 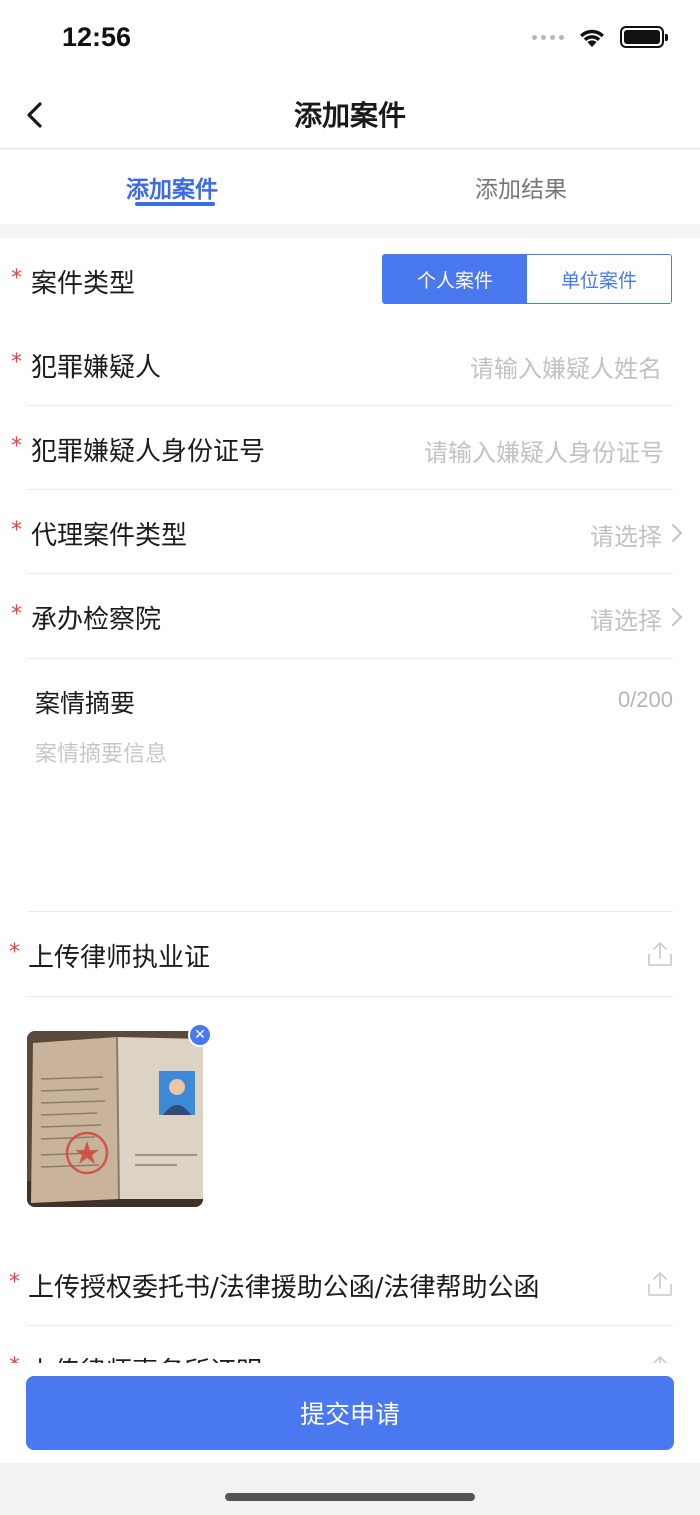 I want to click on upload-authorization-row: * 上传授权委托书/法律援助公函/法律帮助公函, so click(x=350, y=1284).